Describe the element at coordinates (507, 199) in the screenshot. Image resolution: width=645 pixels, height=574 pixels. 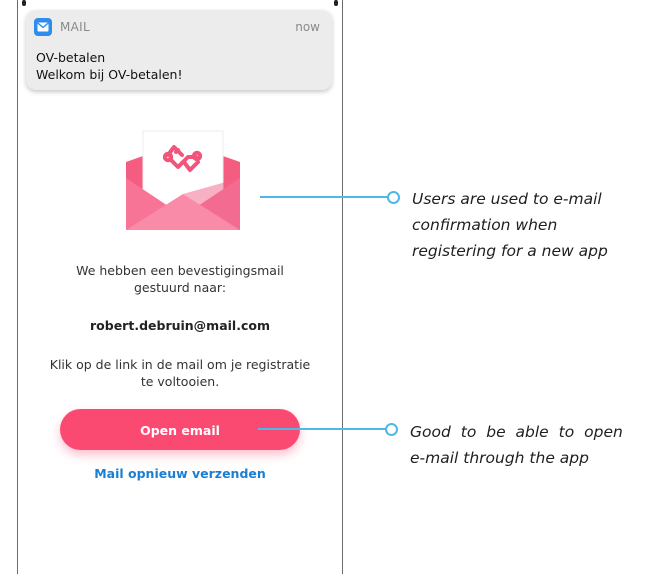
I see `annotation-1-line: Users are used to e-mail` at that location.